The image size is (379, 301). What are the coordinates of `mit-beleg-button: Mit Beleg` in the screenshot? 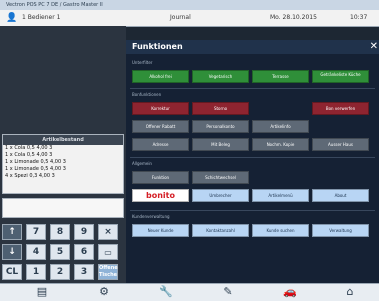 It's located at (220, 144).